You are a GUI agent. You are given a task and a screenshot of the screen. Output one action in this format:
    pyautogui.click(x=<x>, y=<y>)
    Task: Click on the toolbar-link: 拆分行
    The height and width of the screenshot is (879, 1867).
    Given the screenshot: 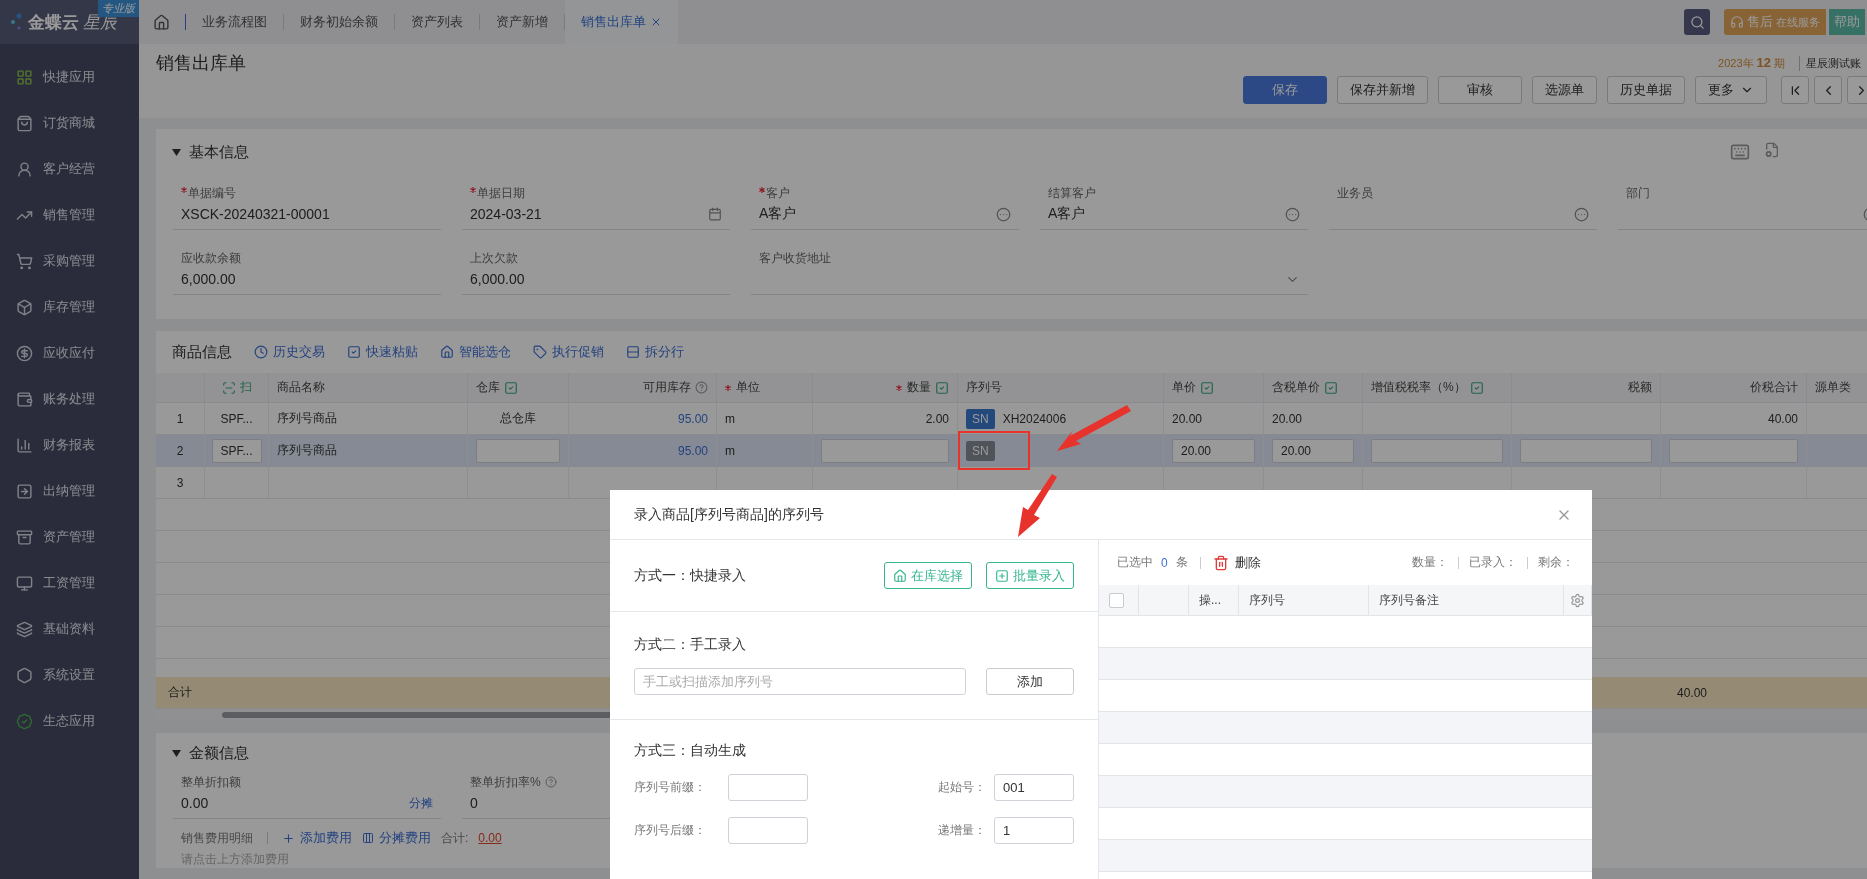 What is the action you would take?
    pyautogui.click(x=655, y=352)
    